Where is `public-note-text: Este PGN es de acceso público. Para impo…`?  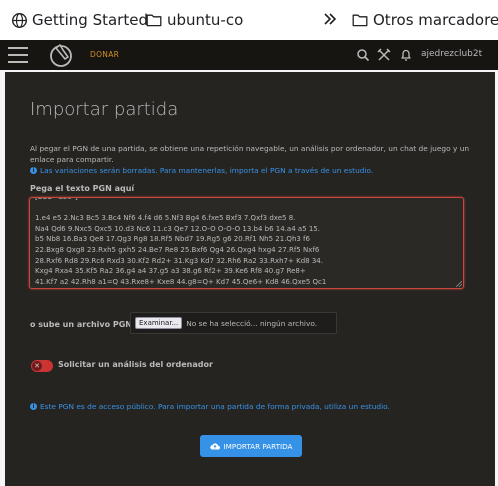 public-note-text: Este PGN es de acceso público. Para impo… is located at coordinates (215, 406).